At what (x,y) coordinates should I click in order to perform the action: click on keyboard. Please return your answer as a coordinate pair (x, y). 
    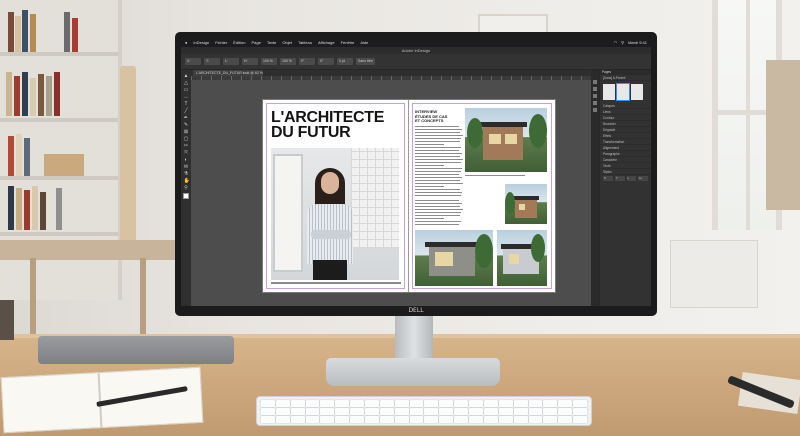
    Looking at the image, I should click on (424, 411).